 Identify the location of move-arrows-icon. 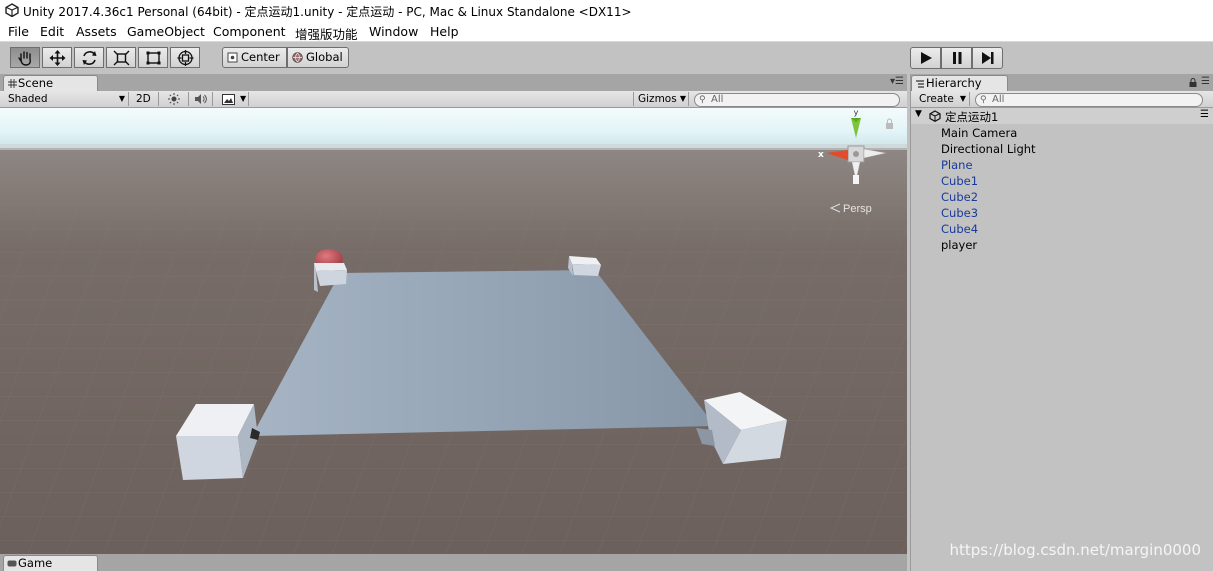
(57, 58).